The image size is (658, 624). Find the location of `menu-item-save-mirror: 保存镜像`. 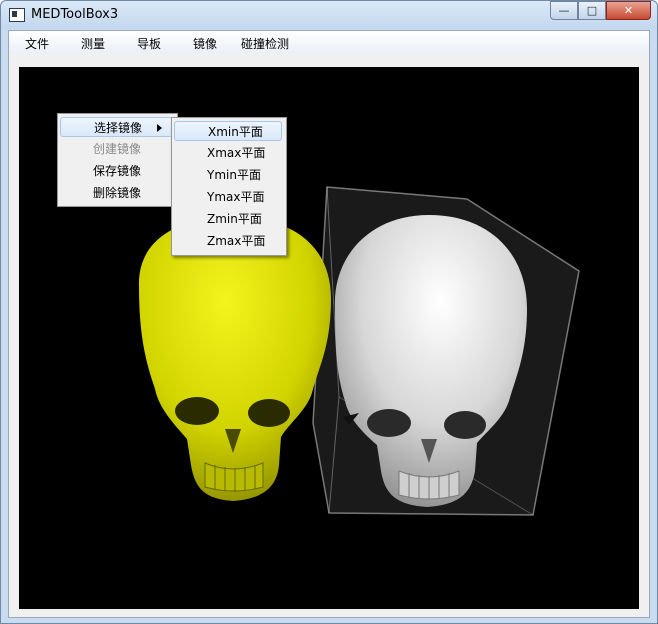

menu-item-save-mirror: 保存镜像 is located at coordinates (116, 171).